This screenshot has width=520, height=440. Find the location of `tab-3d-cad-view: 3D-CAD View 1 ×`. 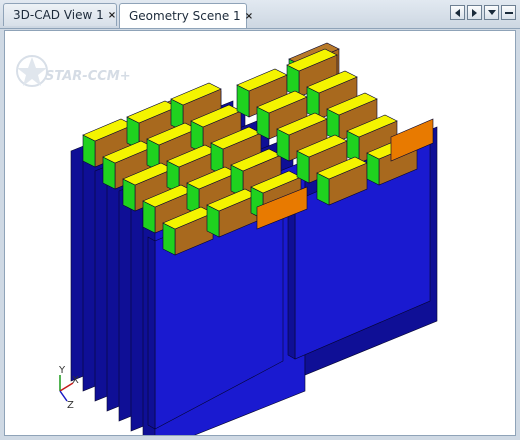

tab-3d-cad-view: 3D-CAD View 1 × is located at coordinates (60, 14).